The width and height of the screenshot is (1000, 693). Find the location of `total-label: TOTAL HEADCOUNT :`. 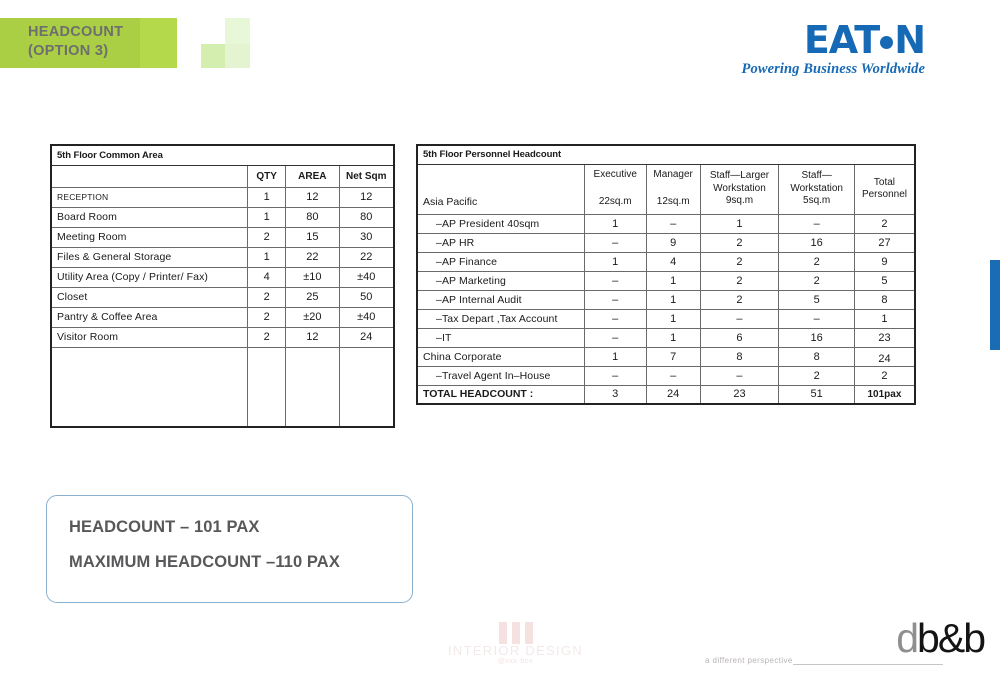

total-label: TOTAL HEADCOUNT : is located at coordinates (500, 394).